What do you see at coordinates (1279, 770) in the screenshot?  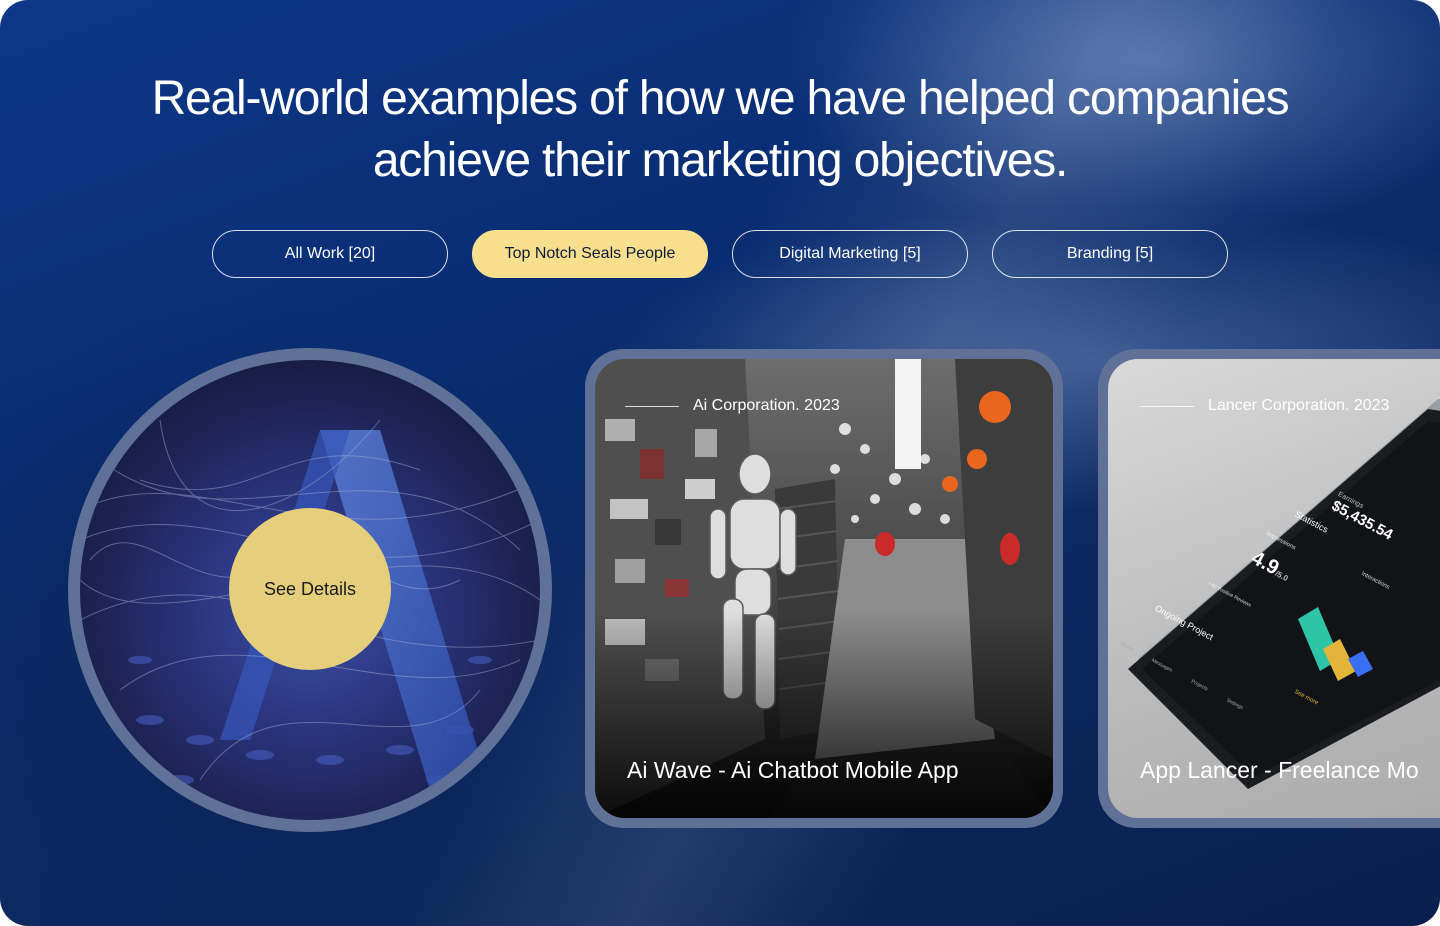 I see `project-title: App Lancer - Freelance Mo` at bounding box center [1279, 770].